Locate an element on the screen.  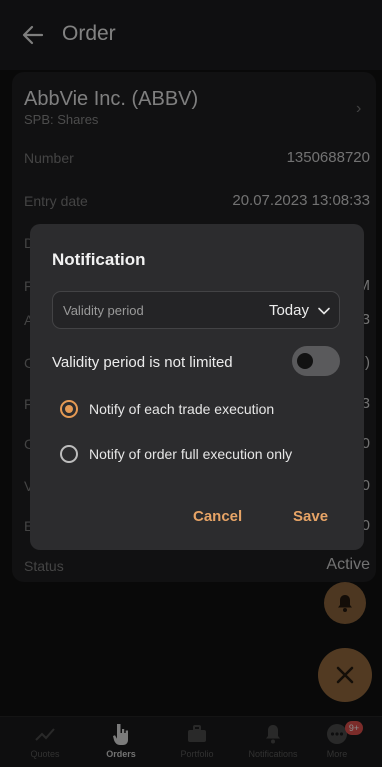
radio-label: Notify of order full execution only is located at coordinates (191, 454).